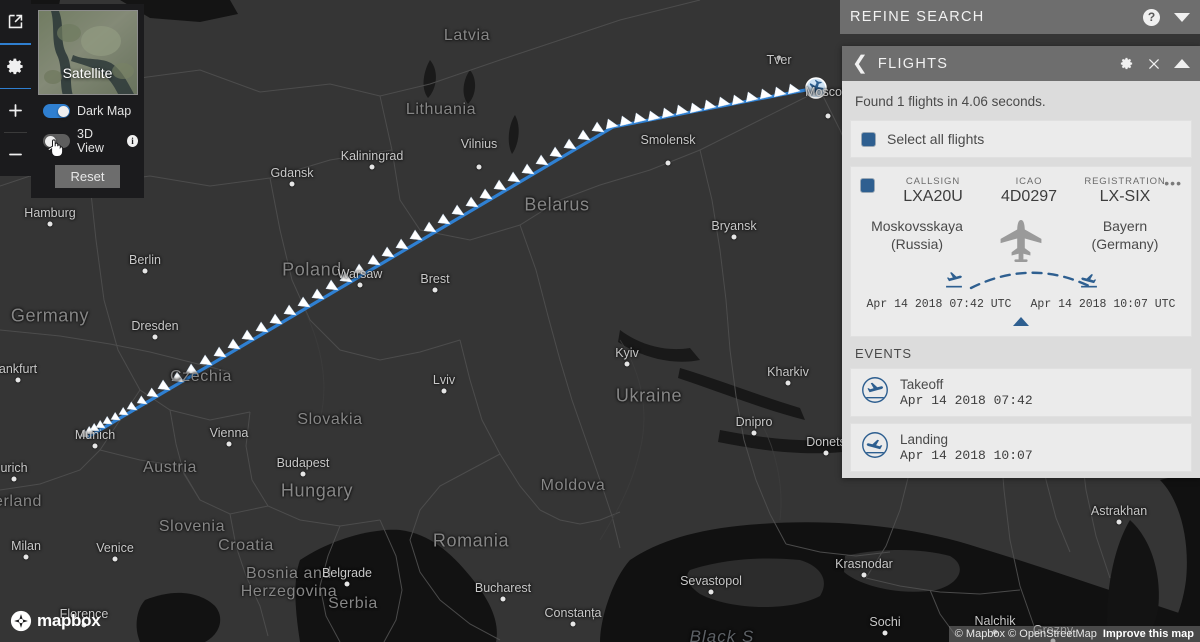  What do you see at coordinates (1021, 63) in the screenshot?
I see `flights-panel-header: ❮ FLIGHTS` at bounding box center [1021, 63].